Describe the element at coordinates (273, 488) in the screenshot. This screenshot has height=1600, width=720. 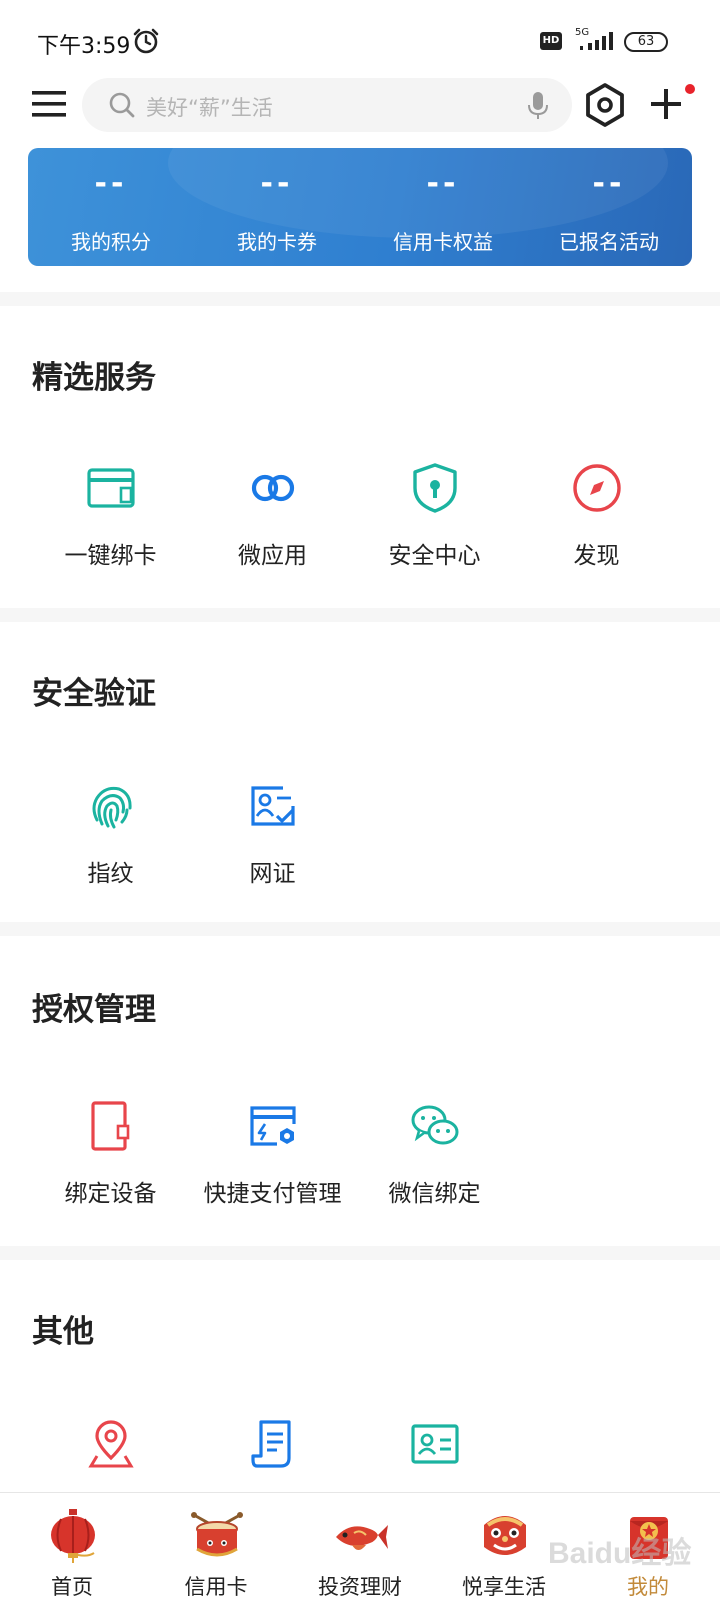
I see `link-icon` at that location.